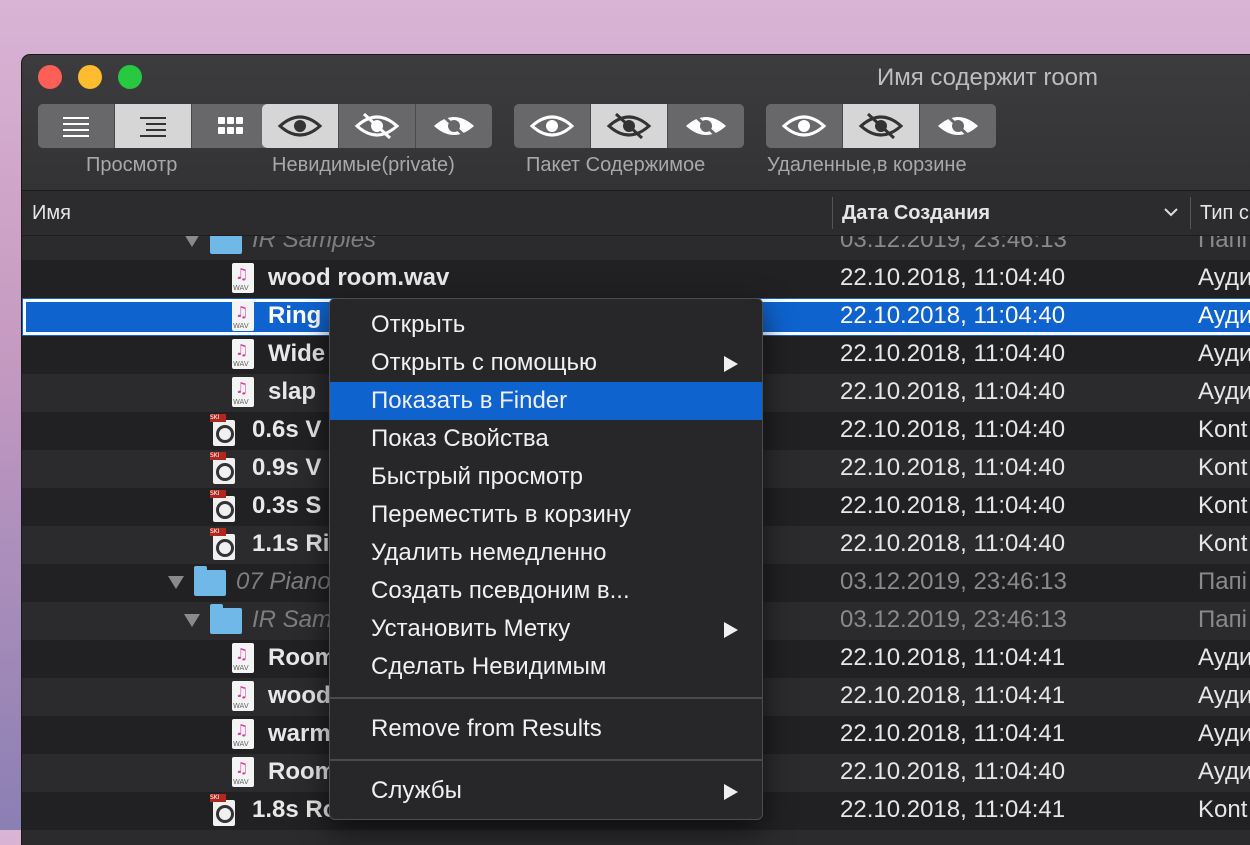  Describe the element at coordinates (616, 165) in the screenshot. I see `package-contents-label: Пакет Содержимое` at that location.